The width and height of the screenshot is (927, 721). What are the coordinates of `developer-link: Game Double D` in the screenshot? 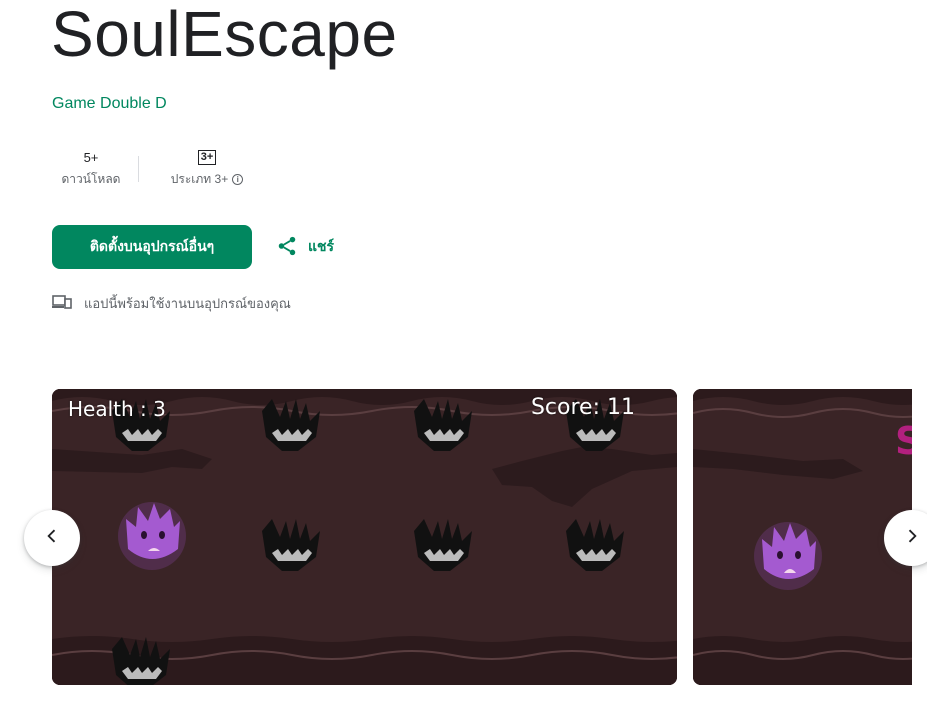 It's located at (109, 104).